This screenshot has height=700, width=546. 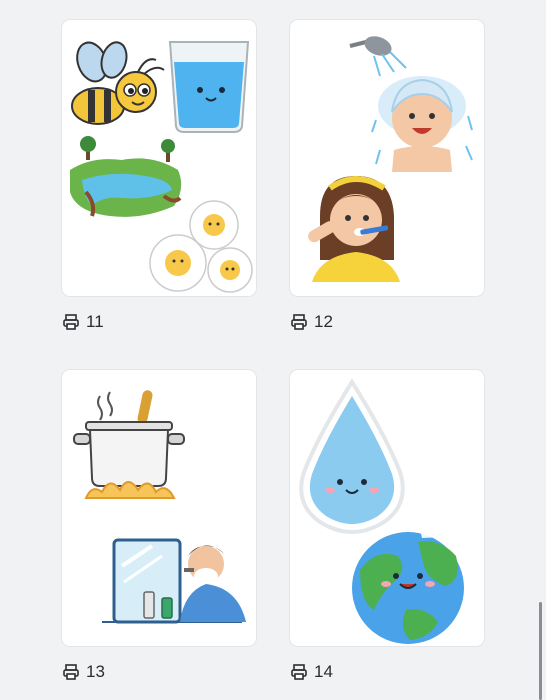 What do you see at coordinates (126, 176) in the screenshot?
I see `river-landscape-illustration` at bounding box center [126, 176].